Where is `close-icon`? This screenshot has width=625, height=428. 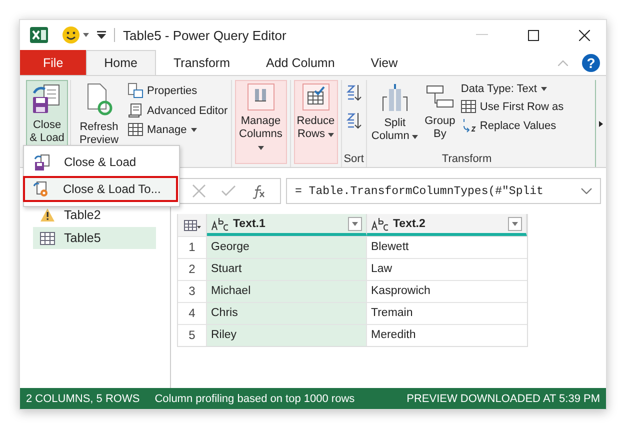 close-icon is located at coordinates (584, 35).